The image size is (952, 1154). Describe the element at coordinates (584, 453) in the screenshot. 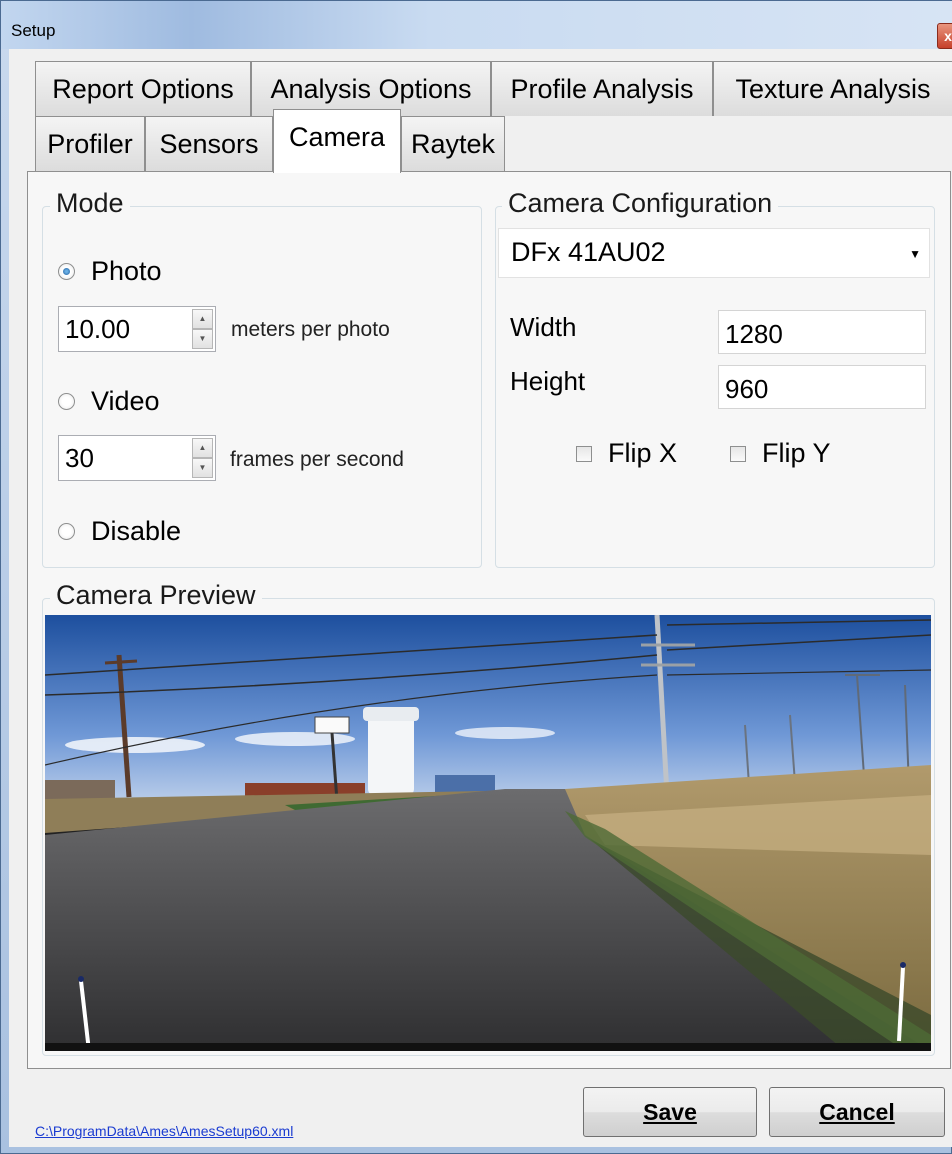

I see `flip-x-checkbox` at that location.